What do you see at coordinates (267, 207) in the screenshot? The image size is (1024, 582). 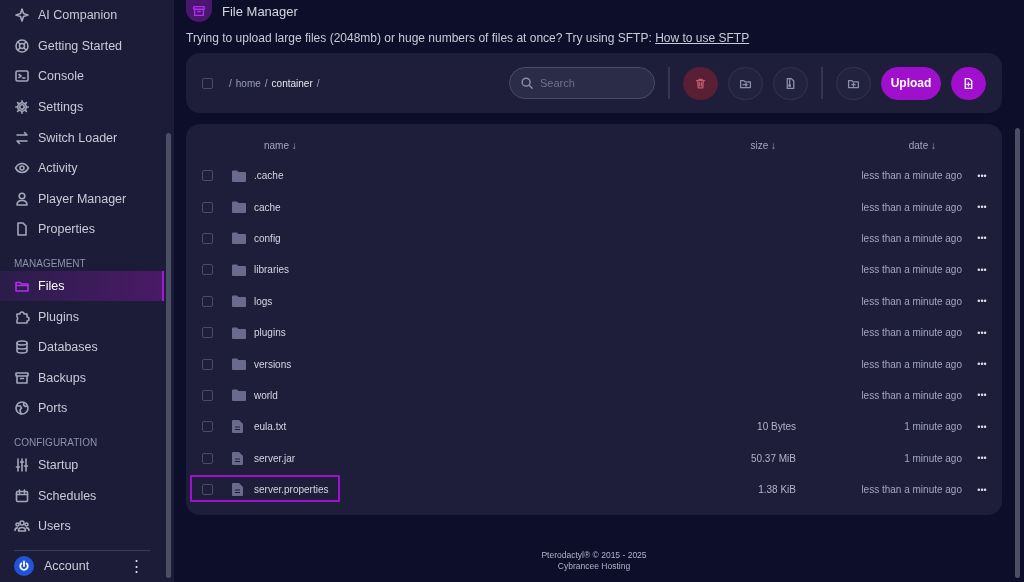 I see `file-name: cache` at bounding box center [267, 207].